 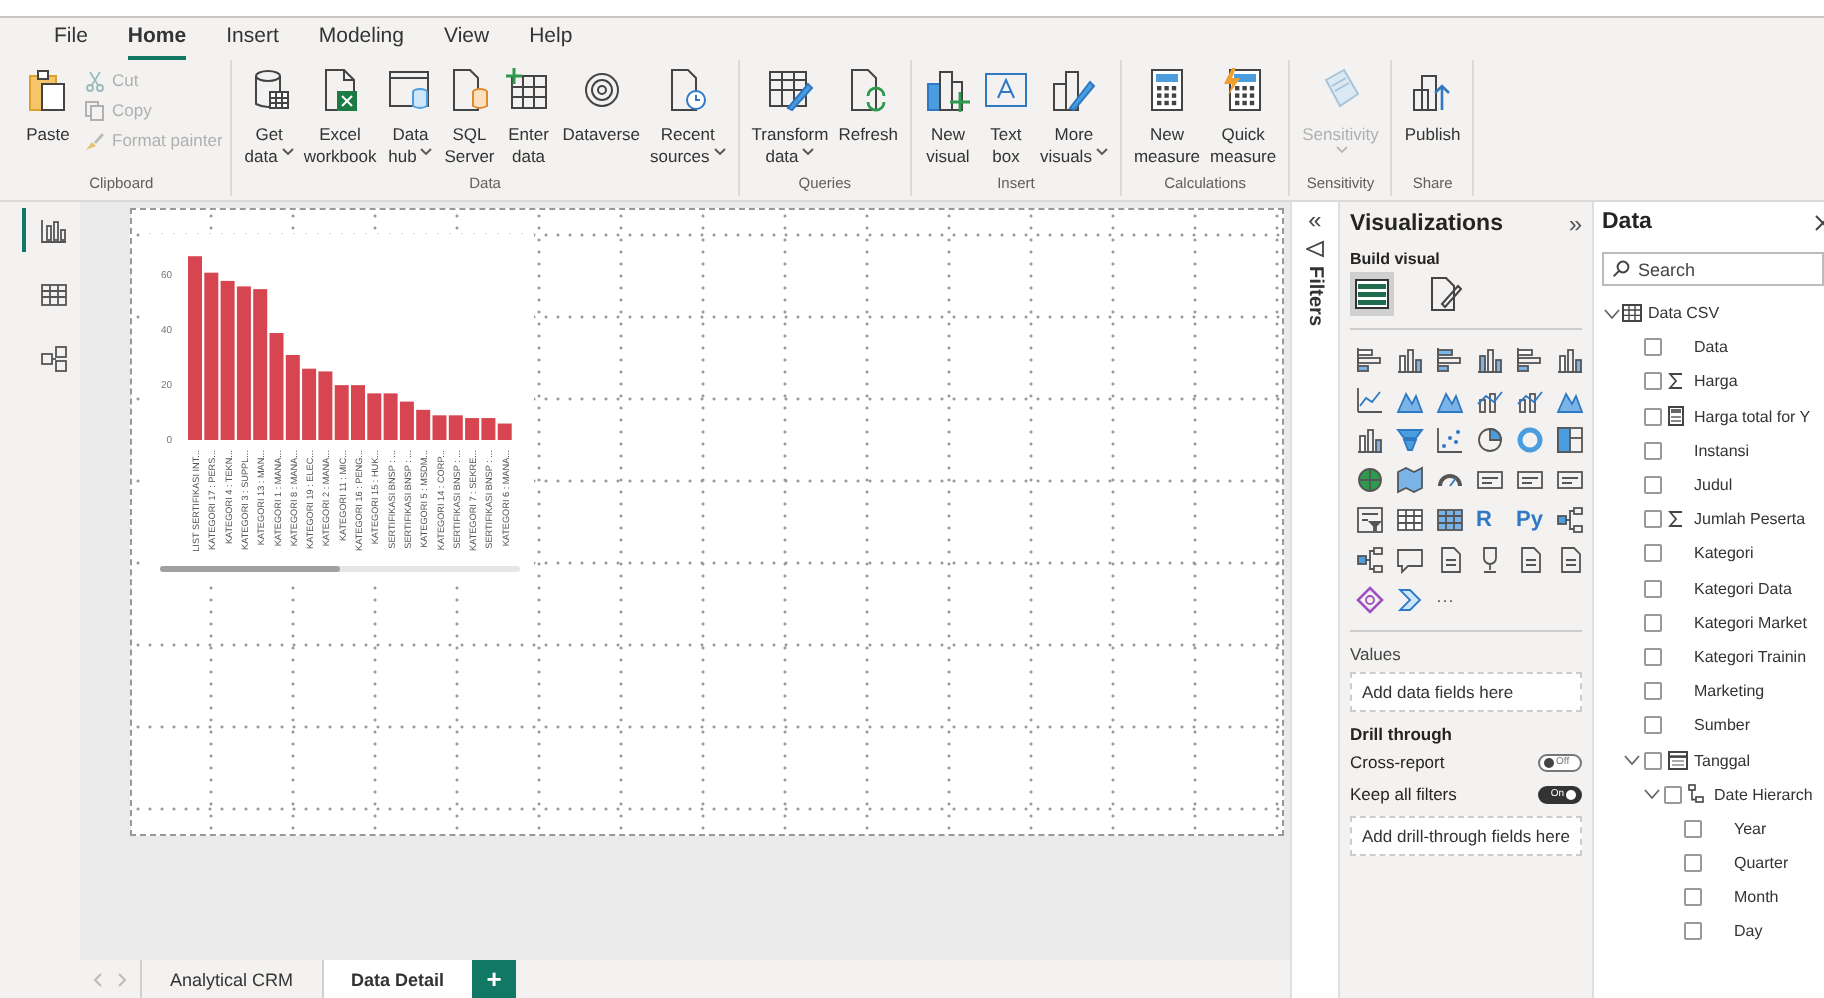 I want to click on scatter-chart-icon, so click(x=1450, y=440).